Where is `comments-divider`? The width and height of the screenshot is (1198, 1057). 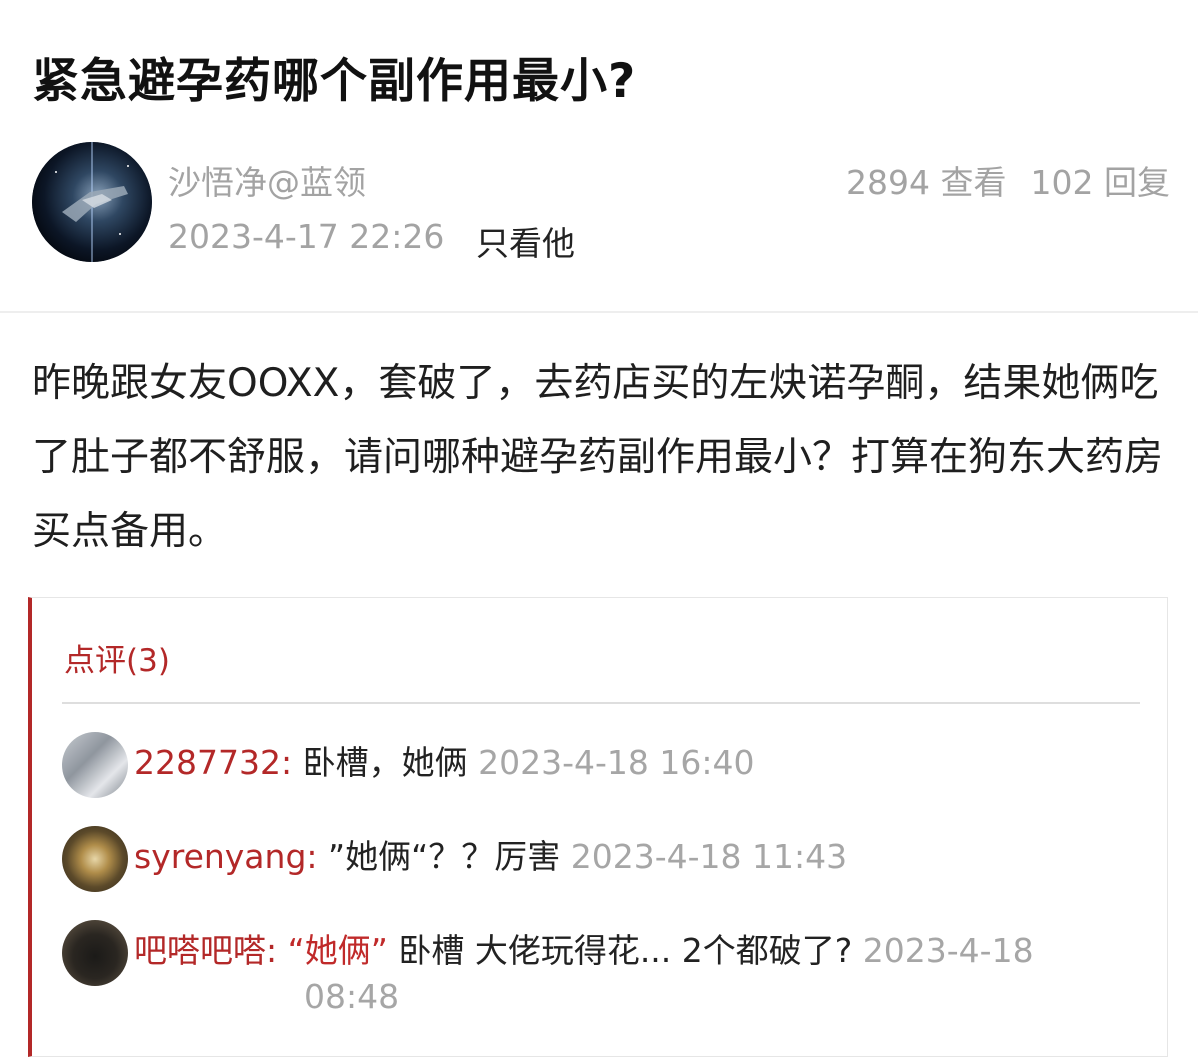
comments-divider is located at coordinates (601, 703).